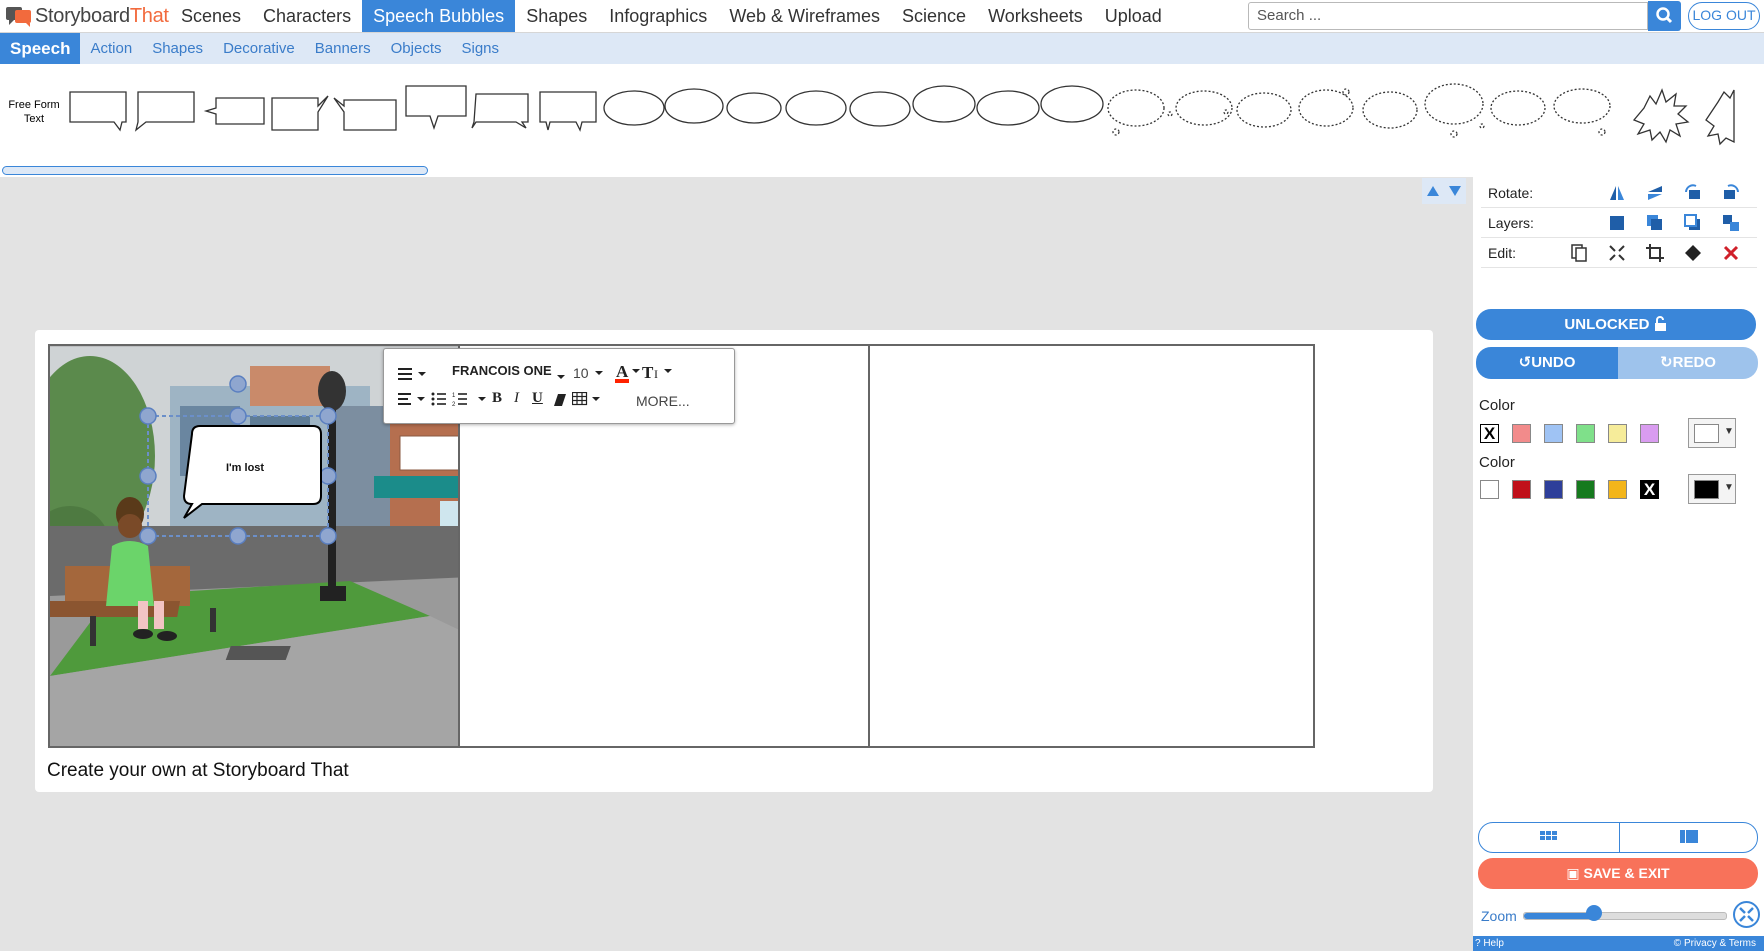  I want to click on clear-format-icon, so click(560, 400).